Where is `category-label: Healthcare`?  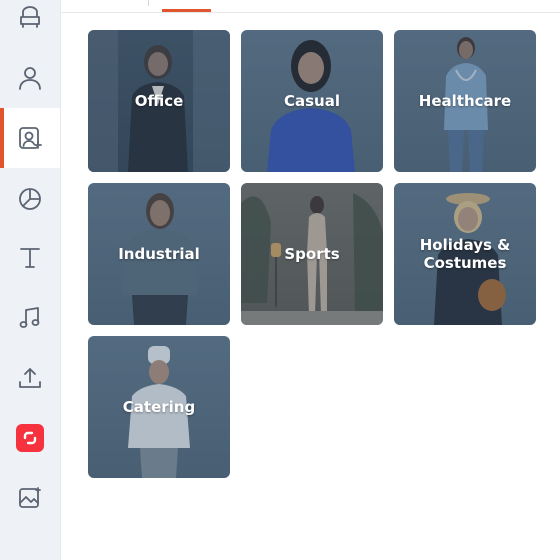
category-label: Healthcare is located at coordinates (465, 101).